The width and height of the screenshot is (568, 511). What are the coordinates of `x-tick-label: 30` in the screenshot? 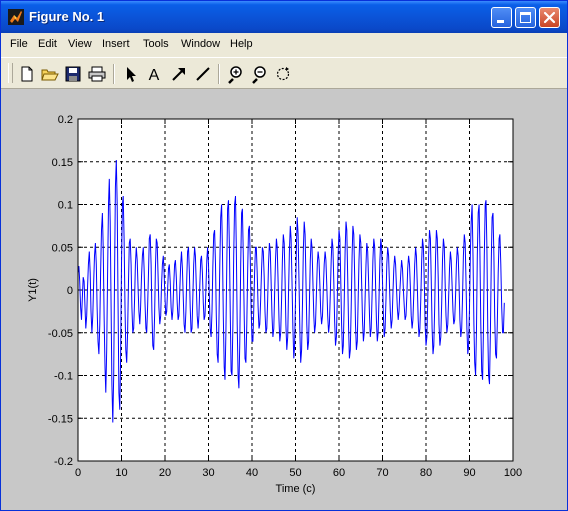 It's located at (208, 473).